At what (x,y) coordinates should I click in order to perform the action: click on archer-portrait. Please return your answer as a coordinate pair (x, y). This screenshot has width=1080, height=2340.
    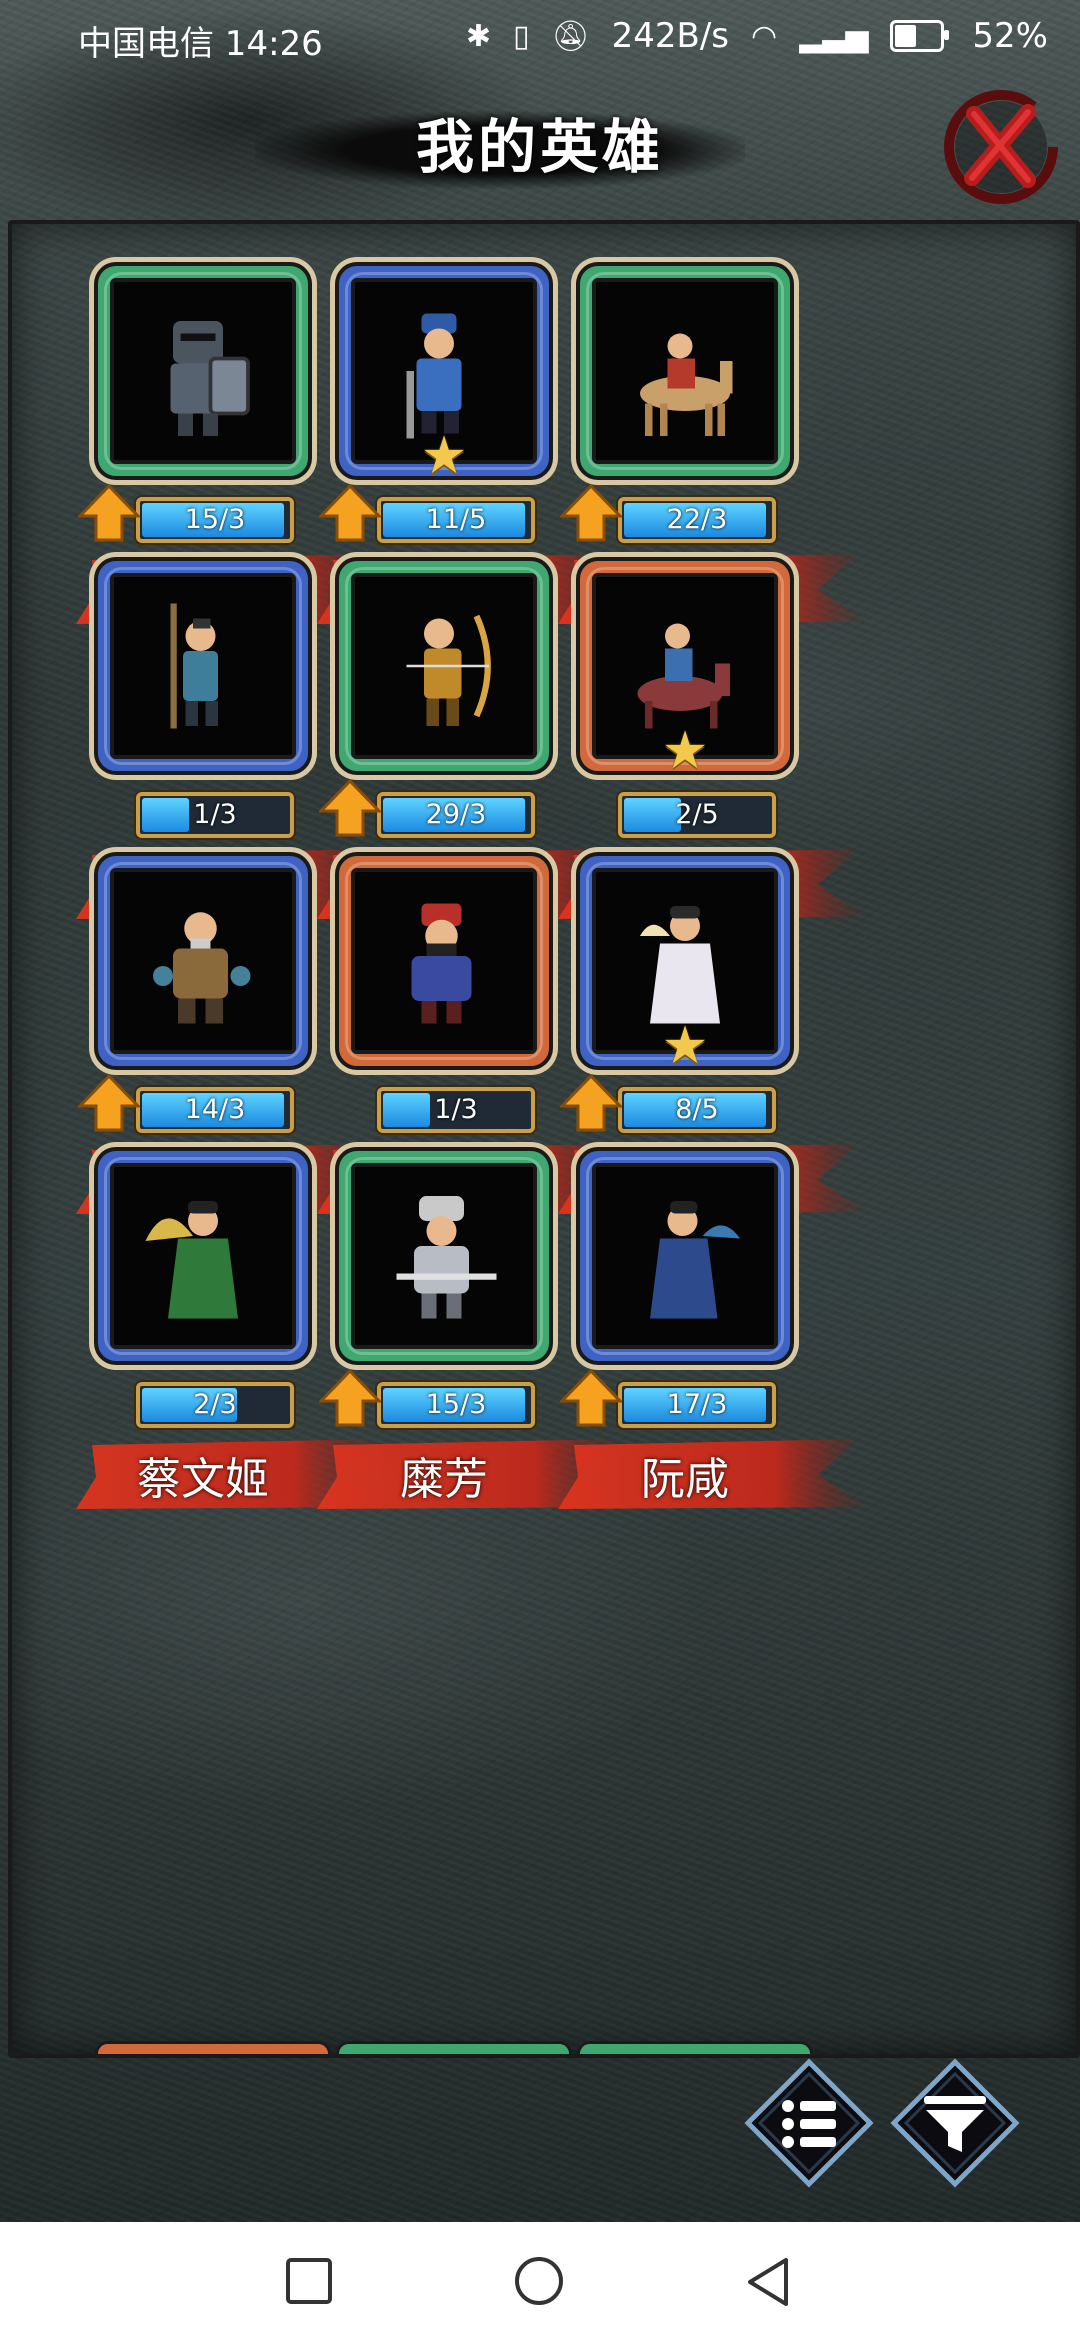
    Looking at the image, I should click on (444, 666).